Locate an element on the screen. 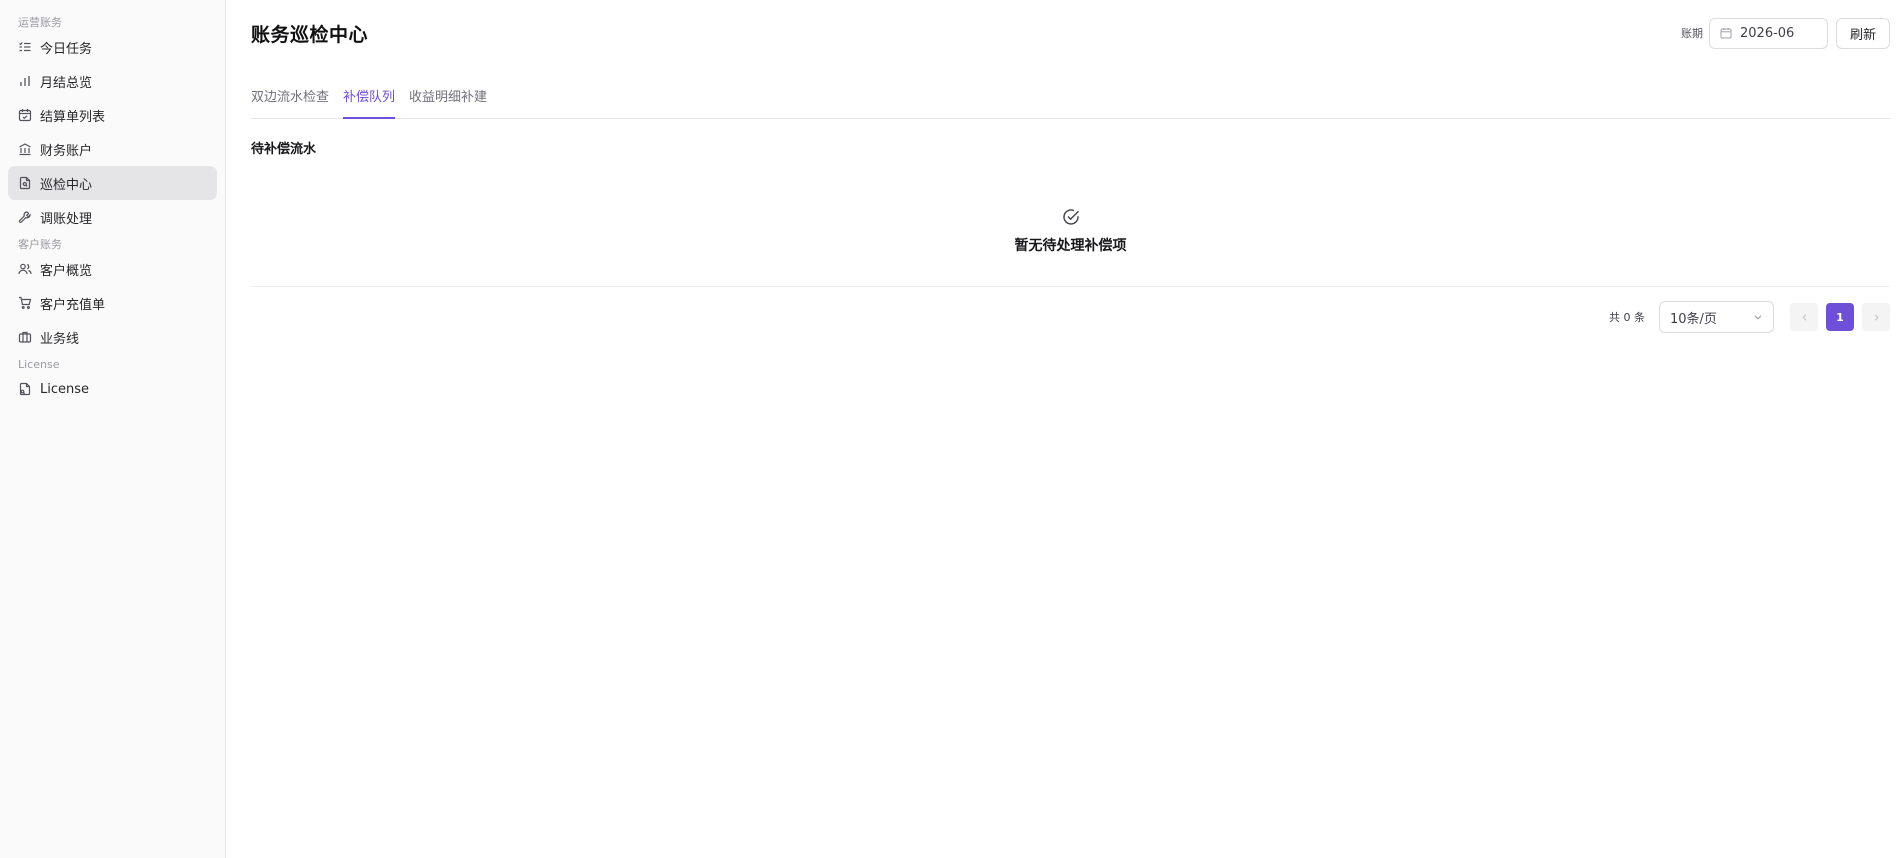 The image size is (1904, 858). tab-compensation-queue: 补偿队列 is located at coordinates (369, 101).